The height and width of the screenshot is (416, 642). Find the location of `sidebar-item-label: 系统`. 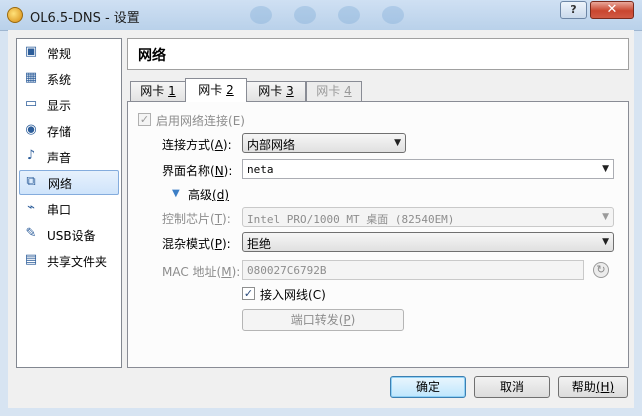

sidebar-item-label: 系统 is located at coordinates (59, 80).